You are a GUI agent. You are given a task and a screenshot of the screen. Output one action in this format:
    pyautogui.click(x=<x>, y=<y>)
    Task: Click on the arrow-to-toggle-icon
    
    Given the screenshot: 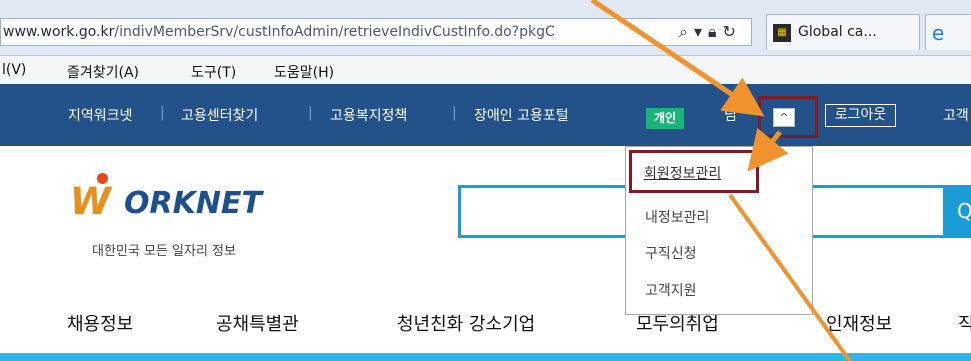 What is the action you would take?
    pyautogui.click(x=677, y=58)
    